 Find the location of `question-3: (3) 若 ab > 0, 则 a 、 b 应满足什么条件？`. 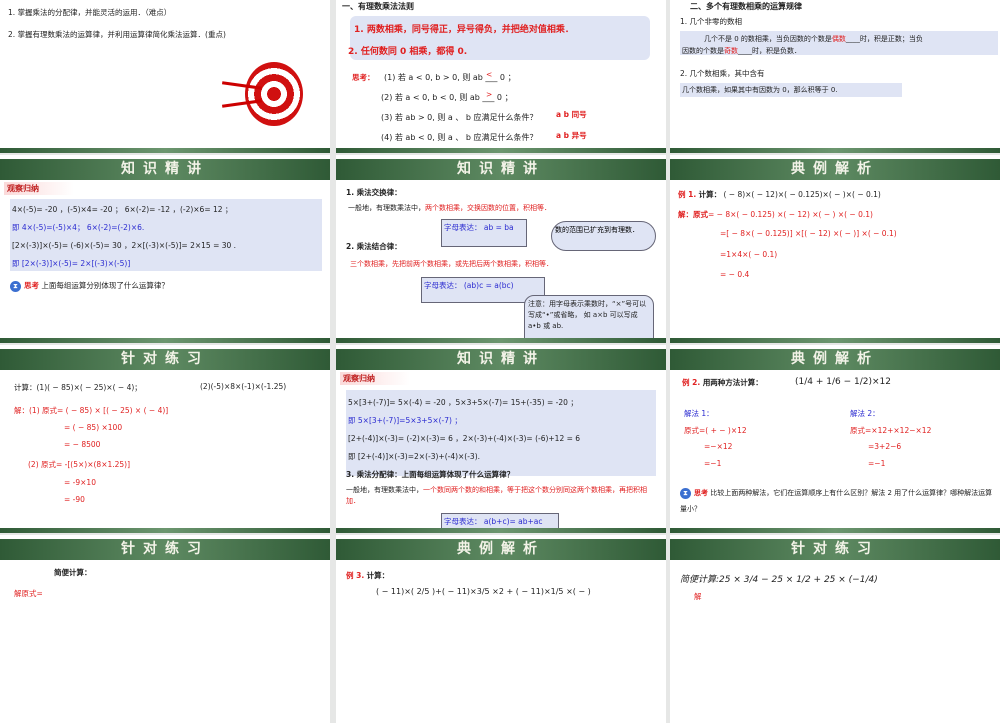

question-3: (3) 若 ab > 0, 则 a 、 b 应满足什么条件？ is located at coordinates (459, 117).